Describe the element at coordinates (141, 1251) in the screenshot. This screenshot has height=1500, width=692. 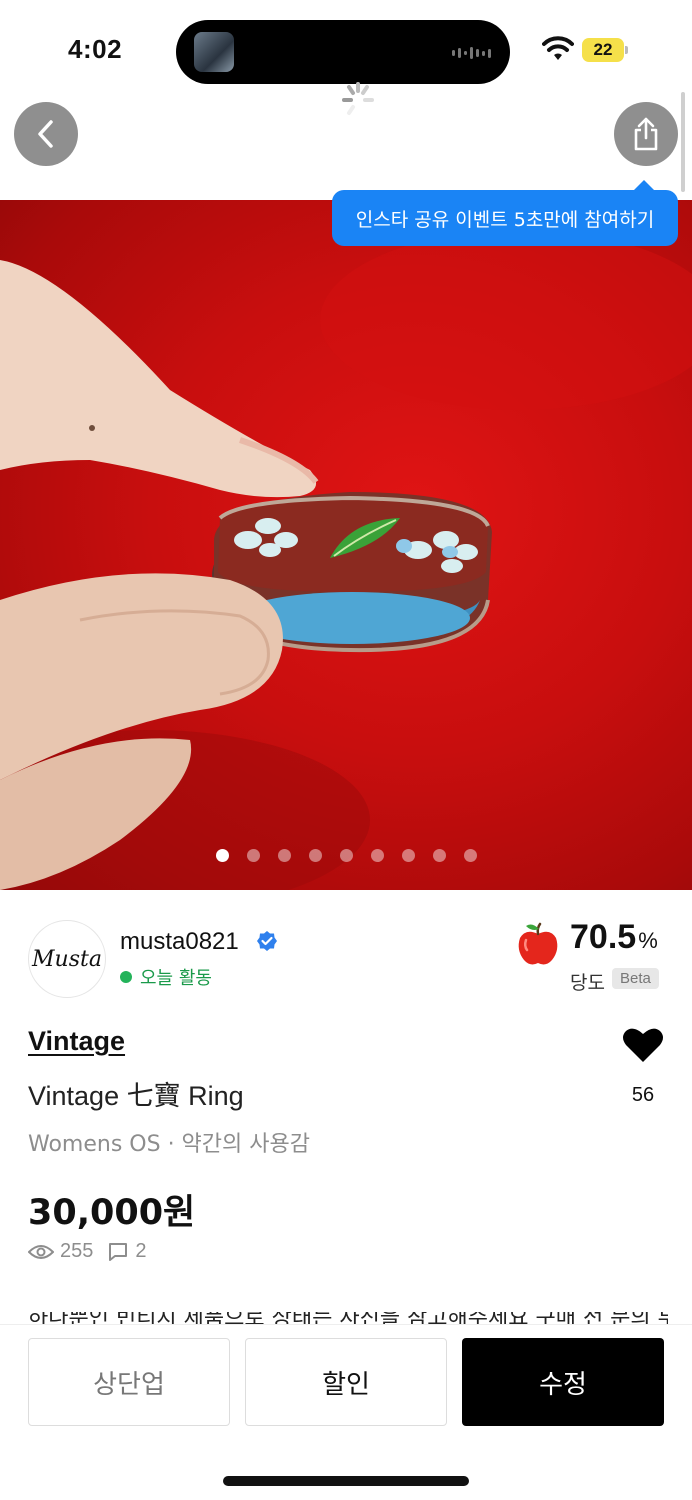
I see `comment-count: 2` at that location.